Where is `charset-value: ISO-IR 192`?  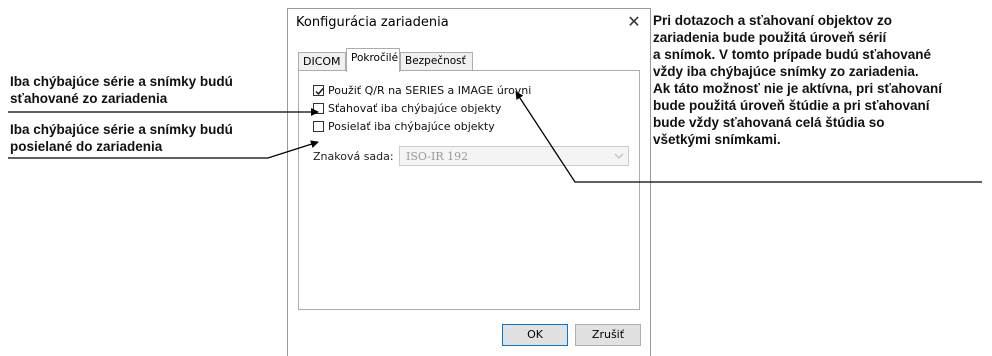 charset-value: ISO-IR 192 is located at coordinates (437, 156).